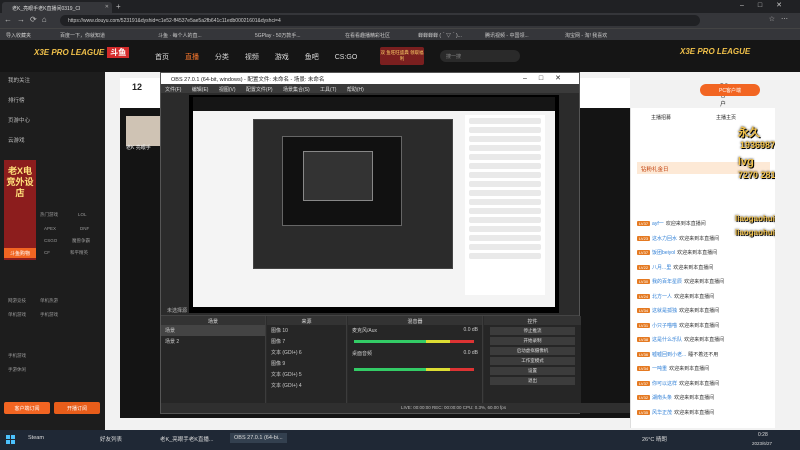 The height and width of the screenshot is (450, 800). Describe the element at coordinates (306, 374) in the screenshot. I see `source-item: 文本 (GDI+) 5` at that location.